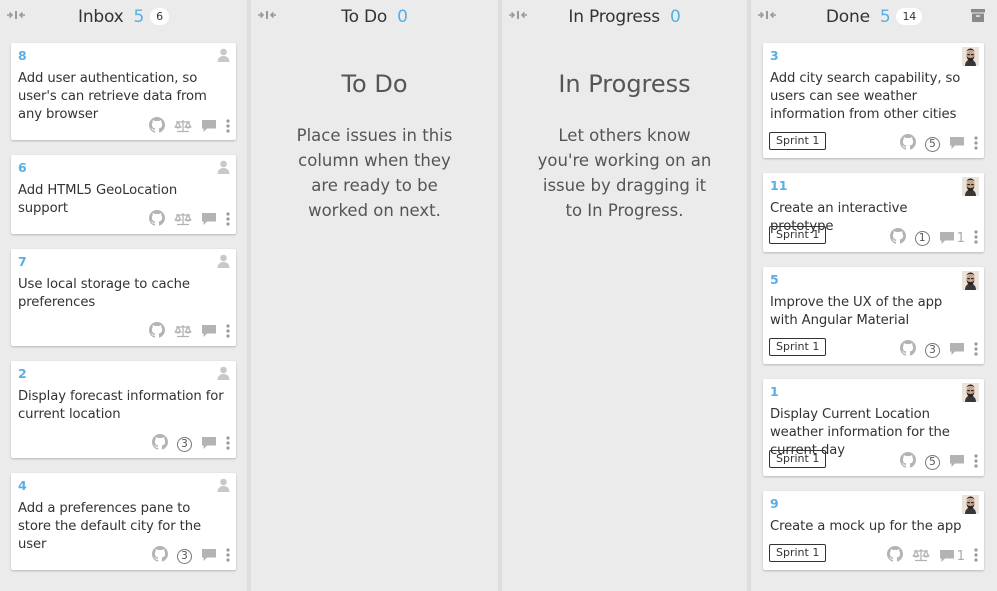  What do you see at coordinates (774, 503) in the screenshot?
I see `issue-number: 9` at bounding box center [774, 503].